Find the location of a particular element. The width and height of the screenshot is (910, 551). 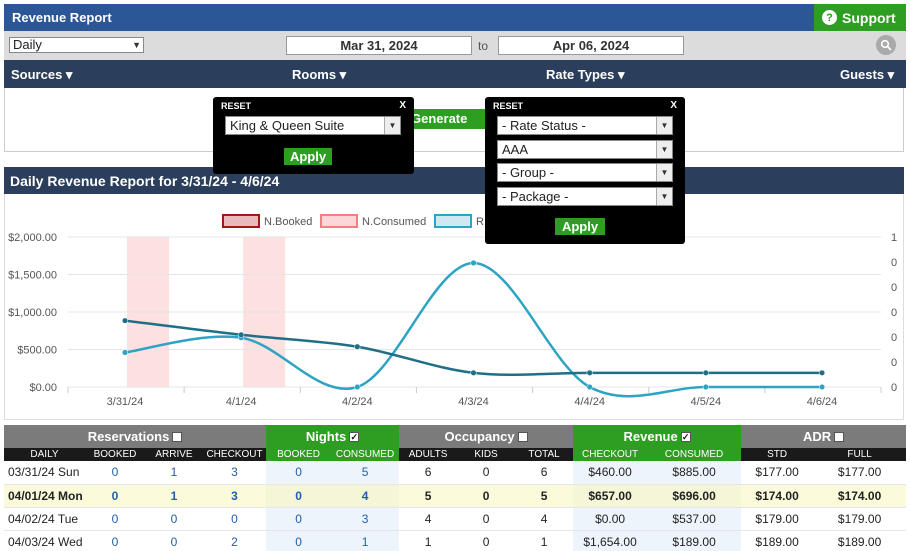

col-arrive: ARRIVE is located at coordinates (174, 454).